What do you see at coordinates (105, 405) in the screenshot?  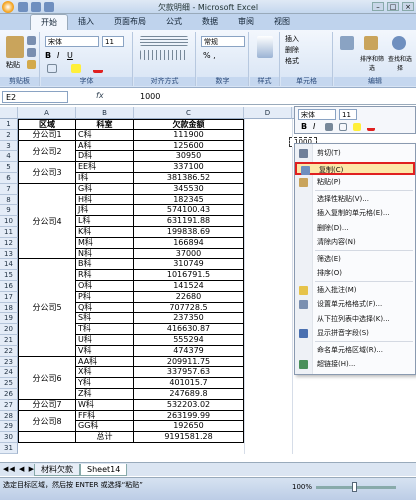 I see `department-cell: W科` at bounding box center [105, 405].